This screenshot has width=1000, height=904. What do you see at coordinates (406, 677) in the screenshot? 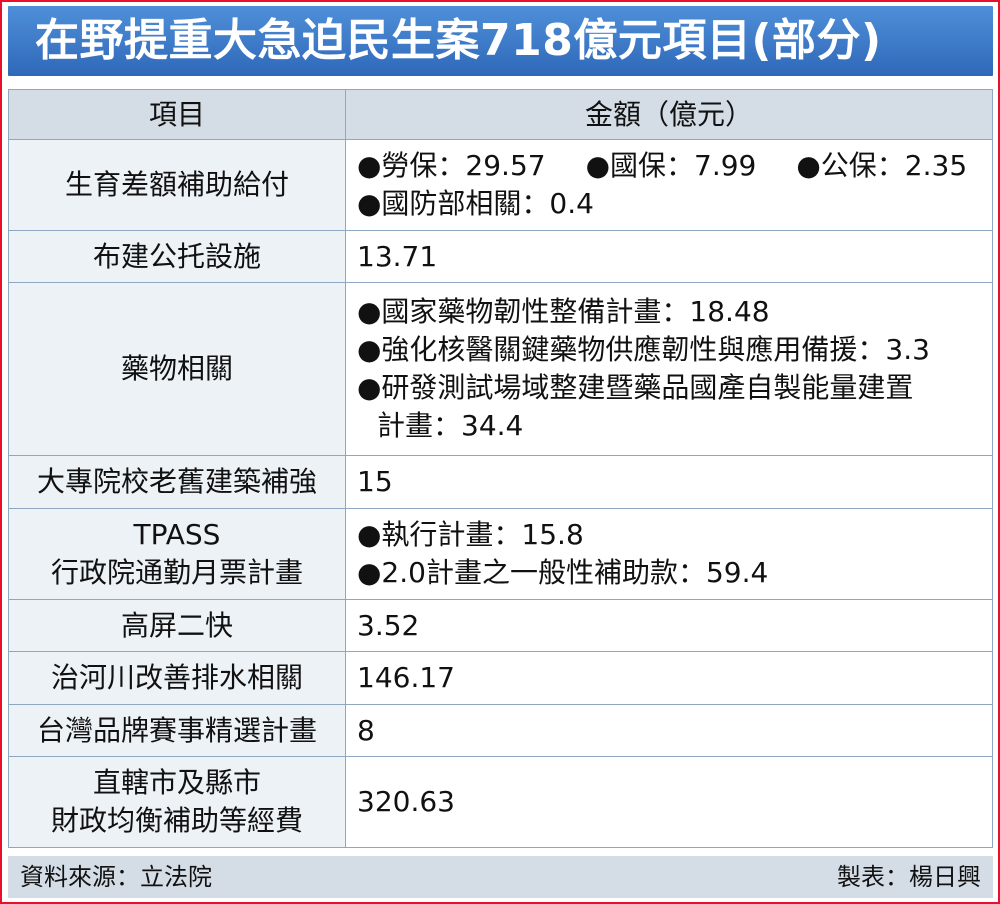
I see `amount-value: 146.17` at bounding box center [406, 677].